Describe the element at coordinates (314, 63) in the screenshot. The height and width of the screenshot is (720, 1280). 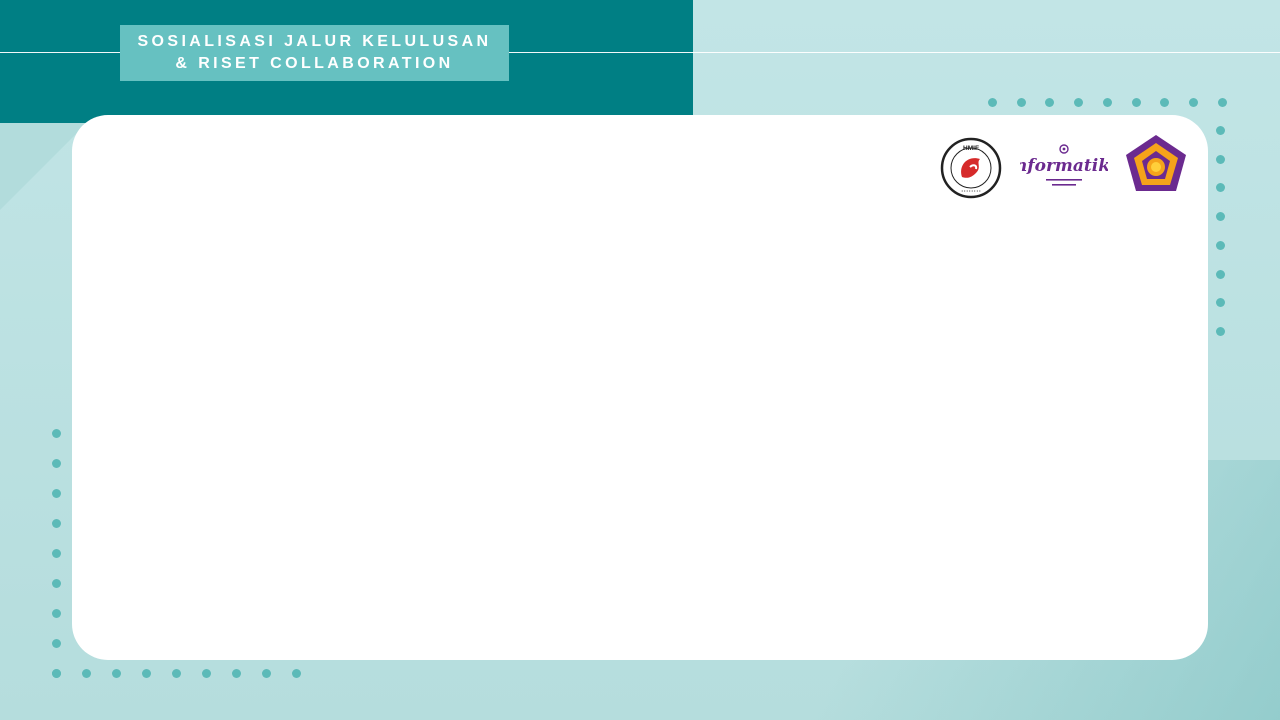
I see `slide-title-line-2: & RISET COLLABORATION` at that location.